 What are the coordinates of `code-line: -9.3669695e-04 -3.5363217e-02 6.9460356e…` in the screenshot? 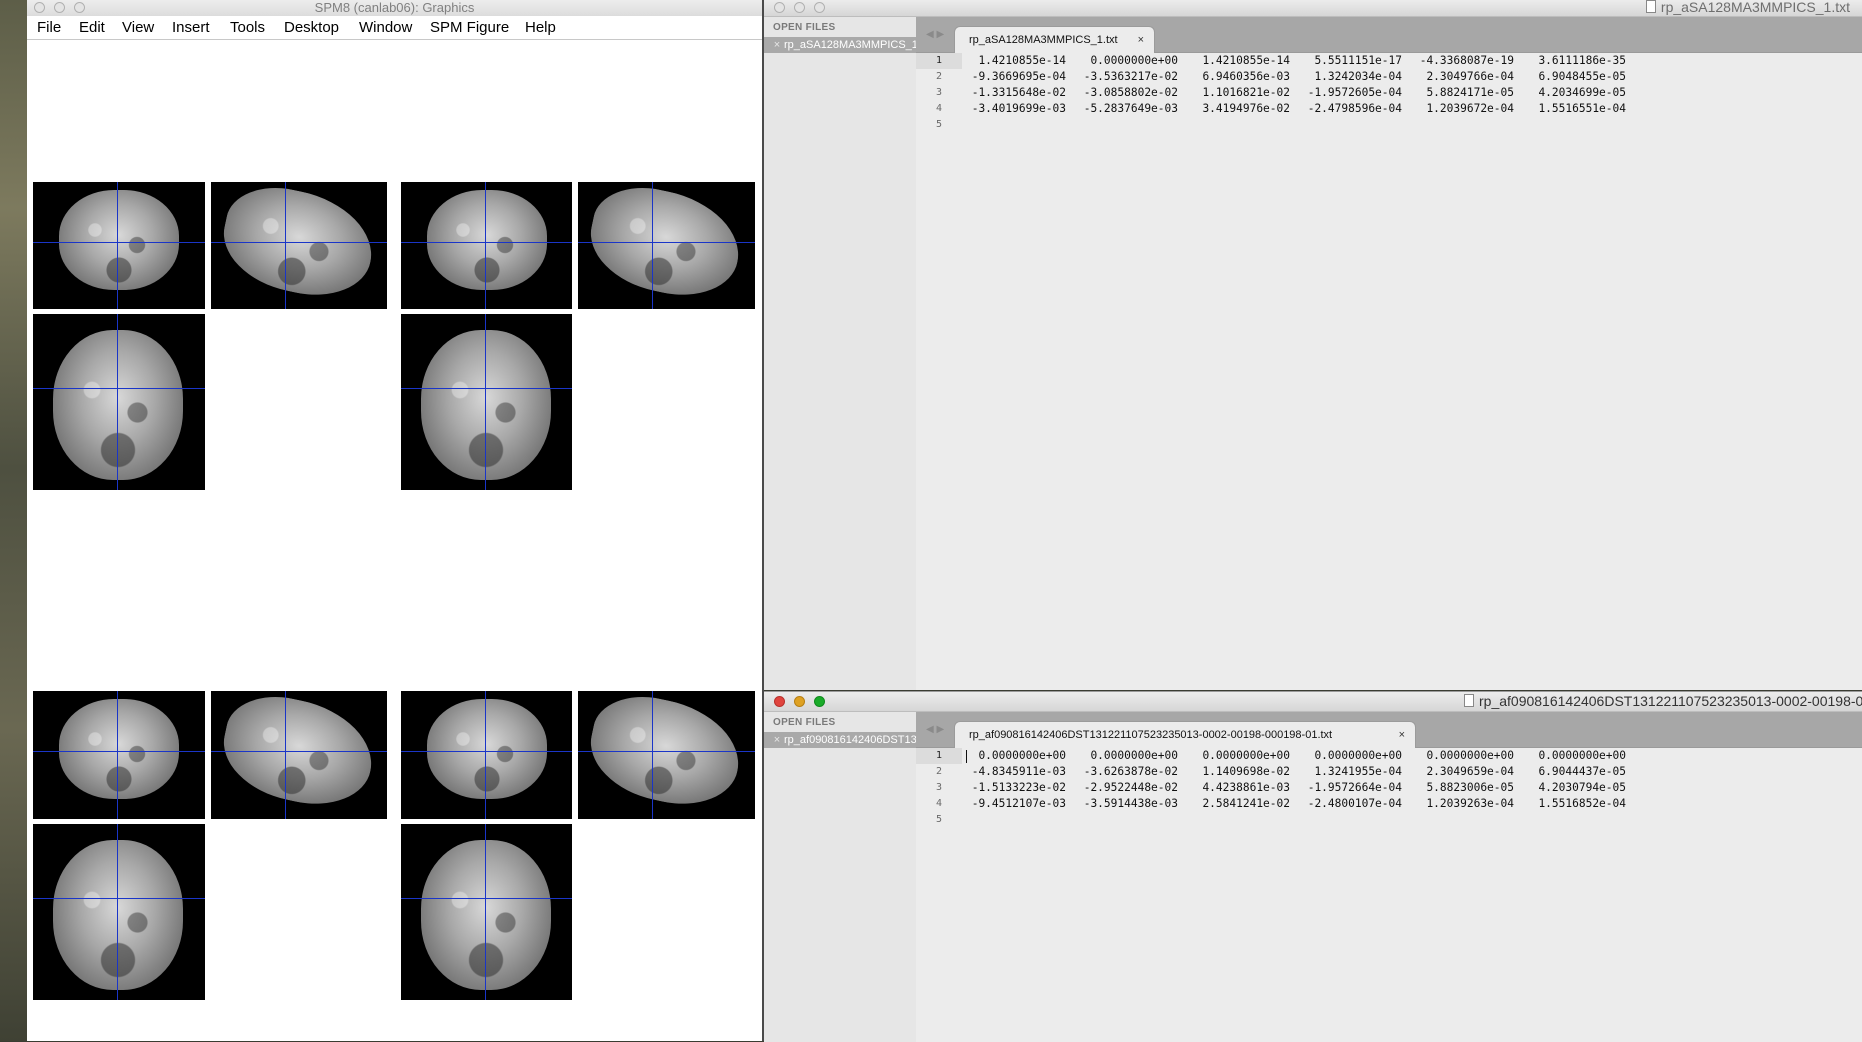 It's located at (1414, 77).